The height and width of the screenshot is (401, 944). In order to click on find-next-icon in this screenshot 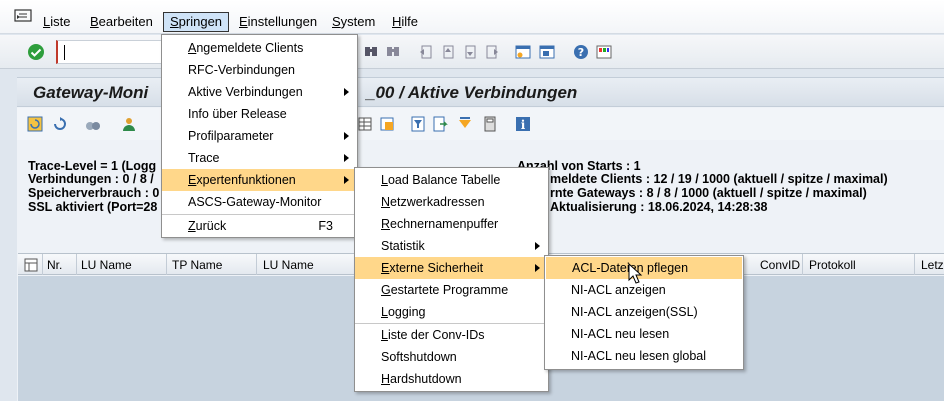, I will do `click(393, 52)`.